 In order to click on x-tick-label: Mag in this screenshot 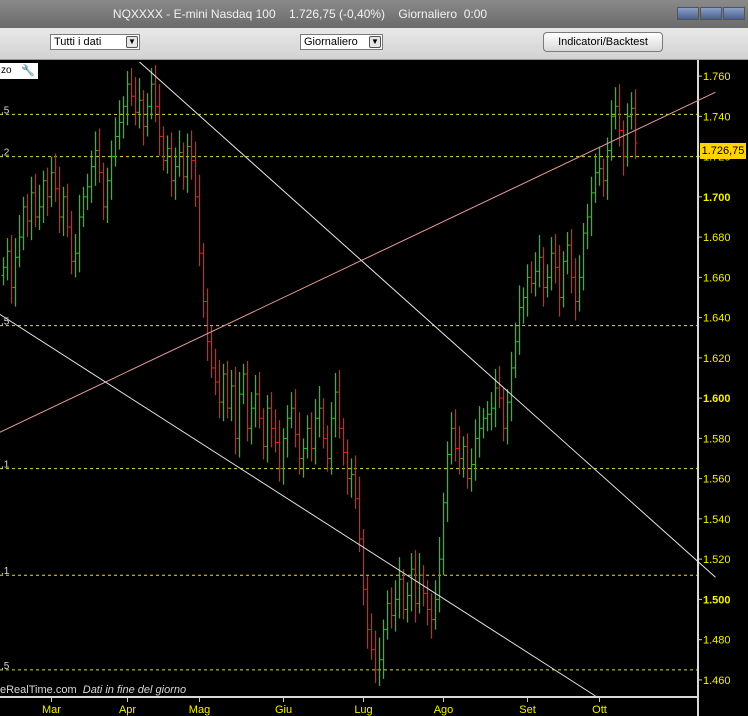, I will do `click(199, 710)`.